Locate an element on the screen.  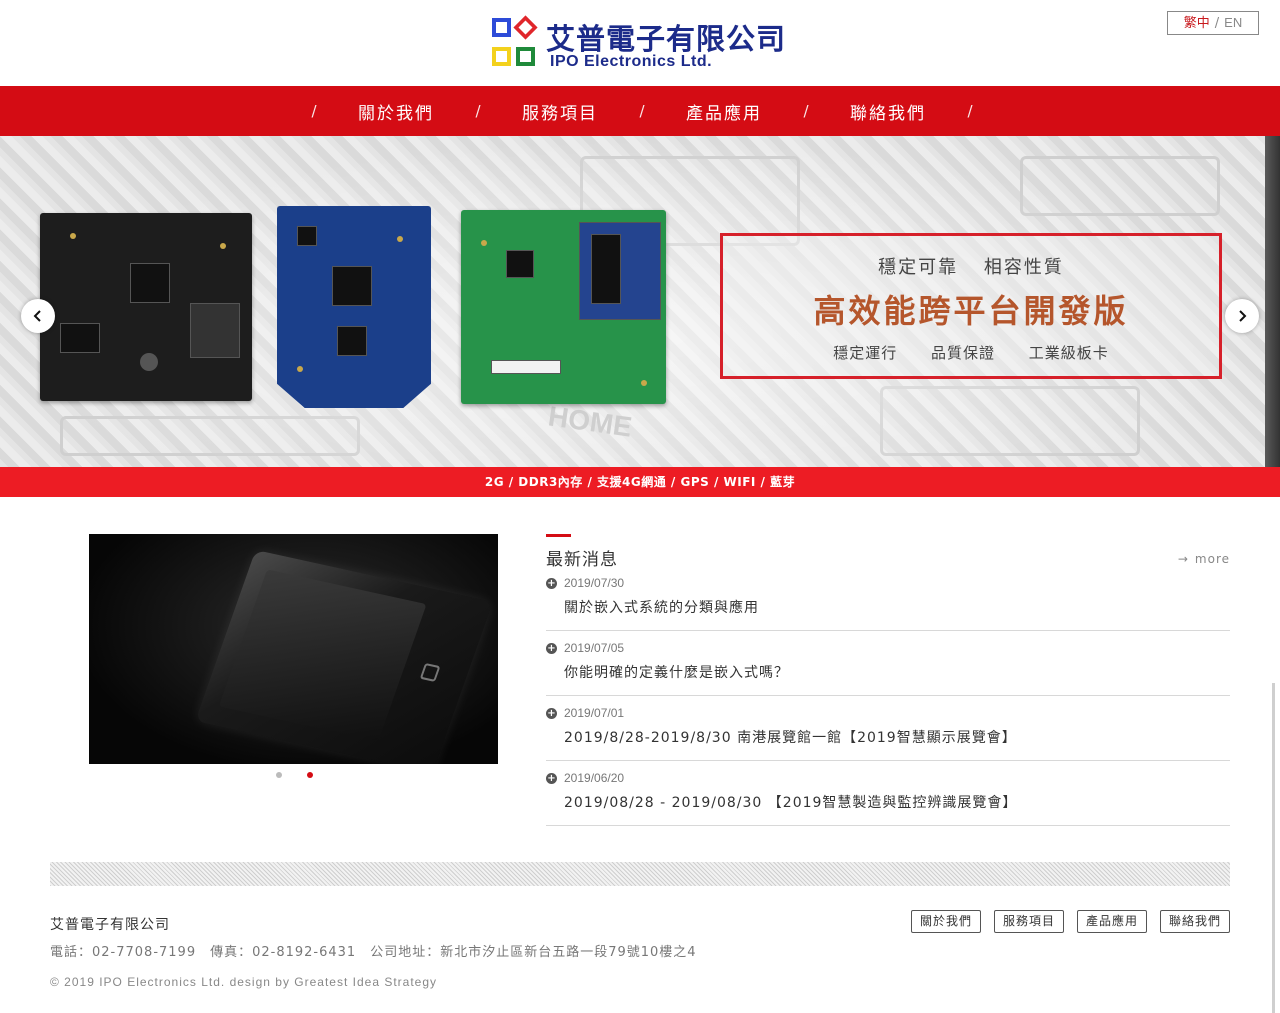
footer-fax: 傳真：02-8192-6431 is located at coordinates (283, 952).